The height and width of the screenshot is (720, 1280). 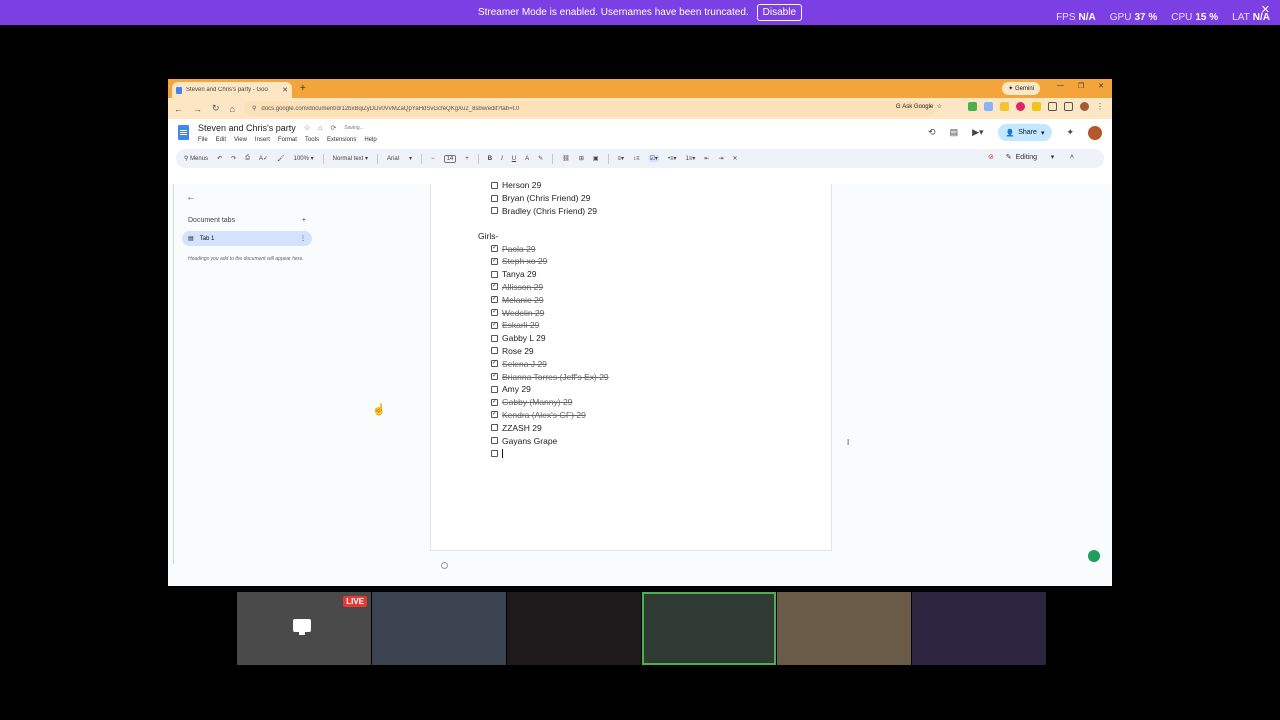 I want to click on menu-tools: Tools, so click(x=312, y=140).